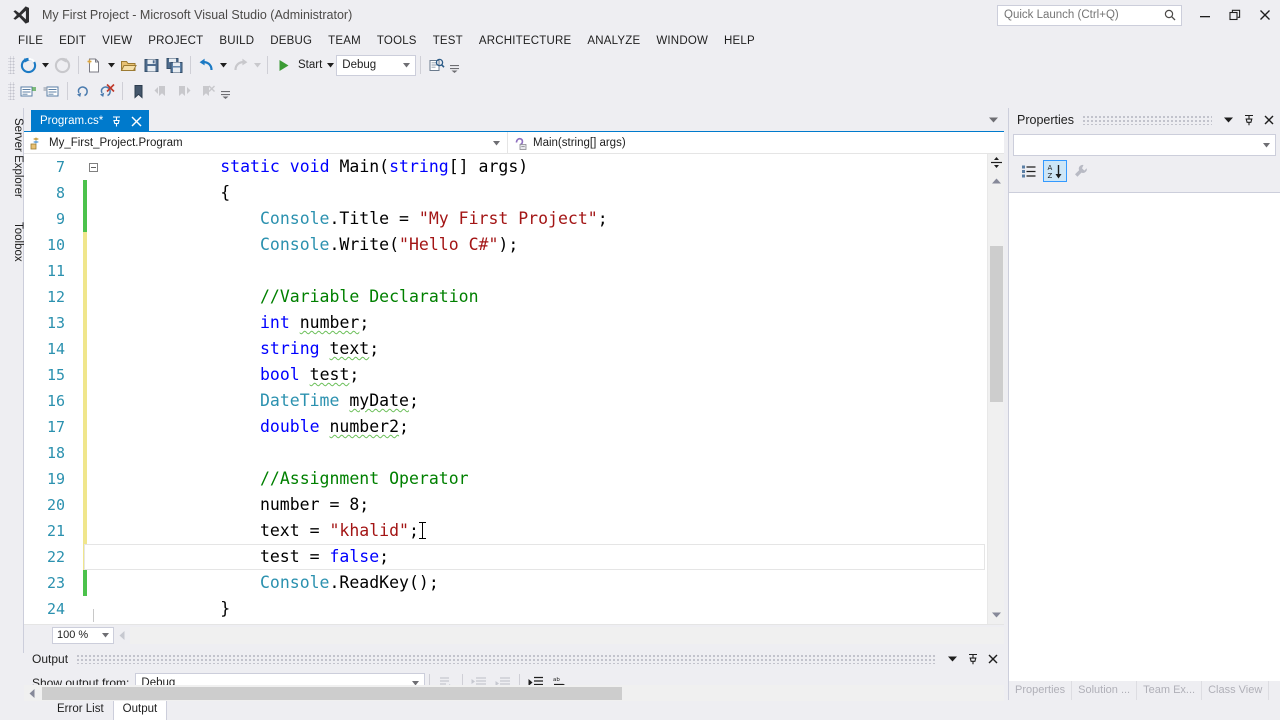 The width and height of the screenshot is (1280, 720). Describe the element at coordinates (235, 323) in the screenshot. I see `code-text: int number;` at that location.